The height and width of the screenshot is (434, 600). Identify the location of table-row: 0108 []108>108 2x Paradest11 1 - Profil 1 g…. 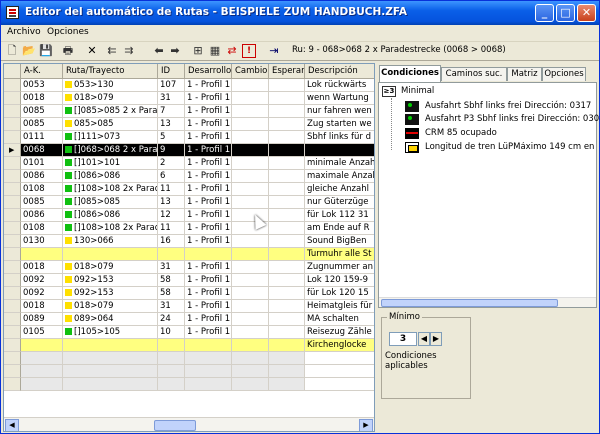
(189, 189).